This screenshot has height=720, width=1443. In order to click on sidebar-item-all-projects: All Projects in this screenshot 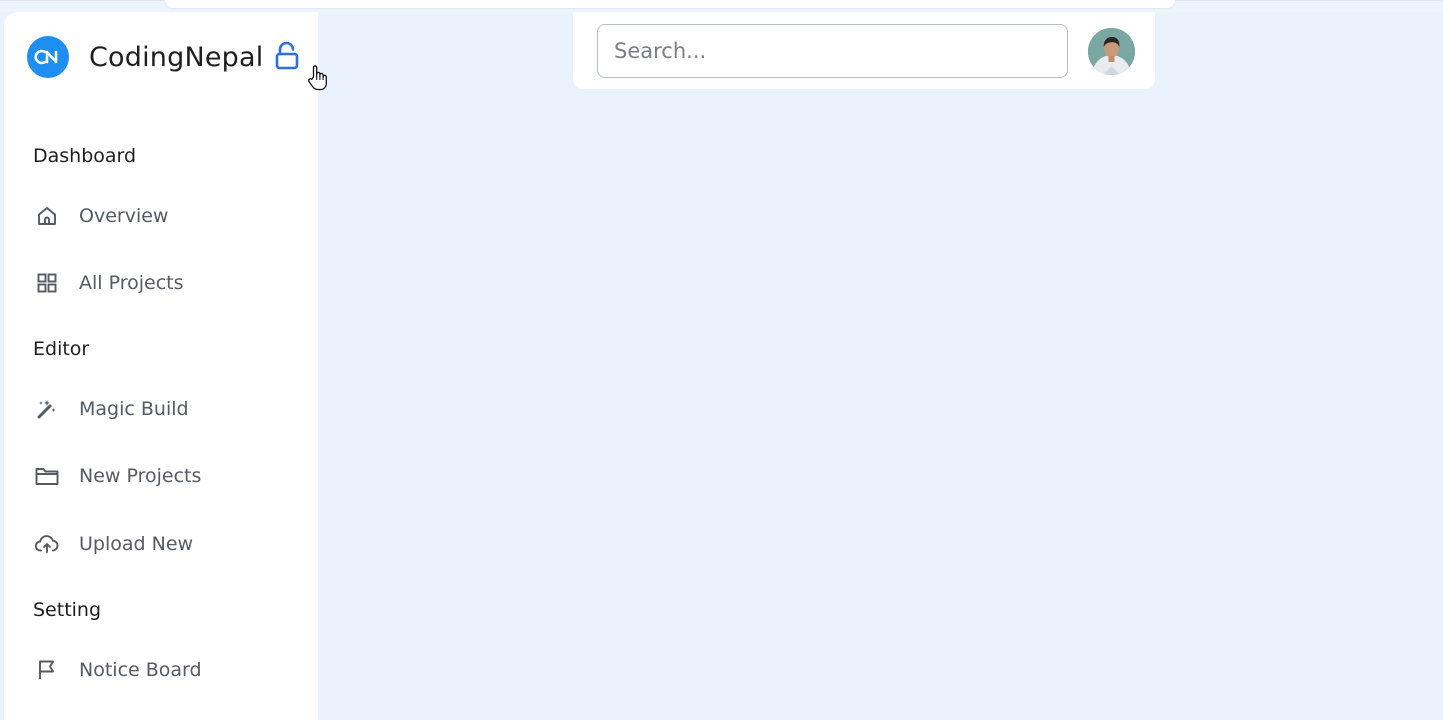, I will do `click(164, 283)`.